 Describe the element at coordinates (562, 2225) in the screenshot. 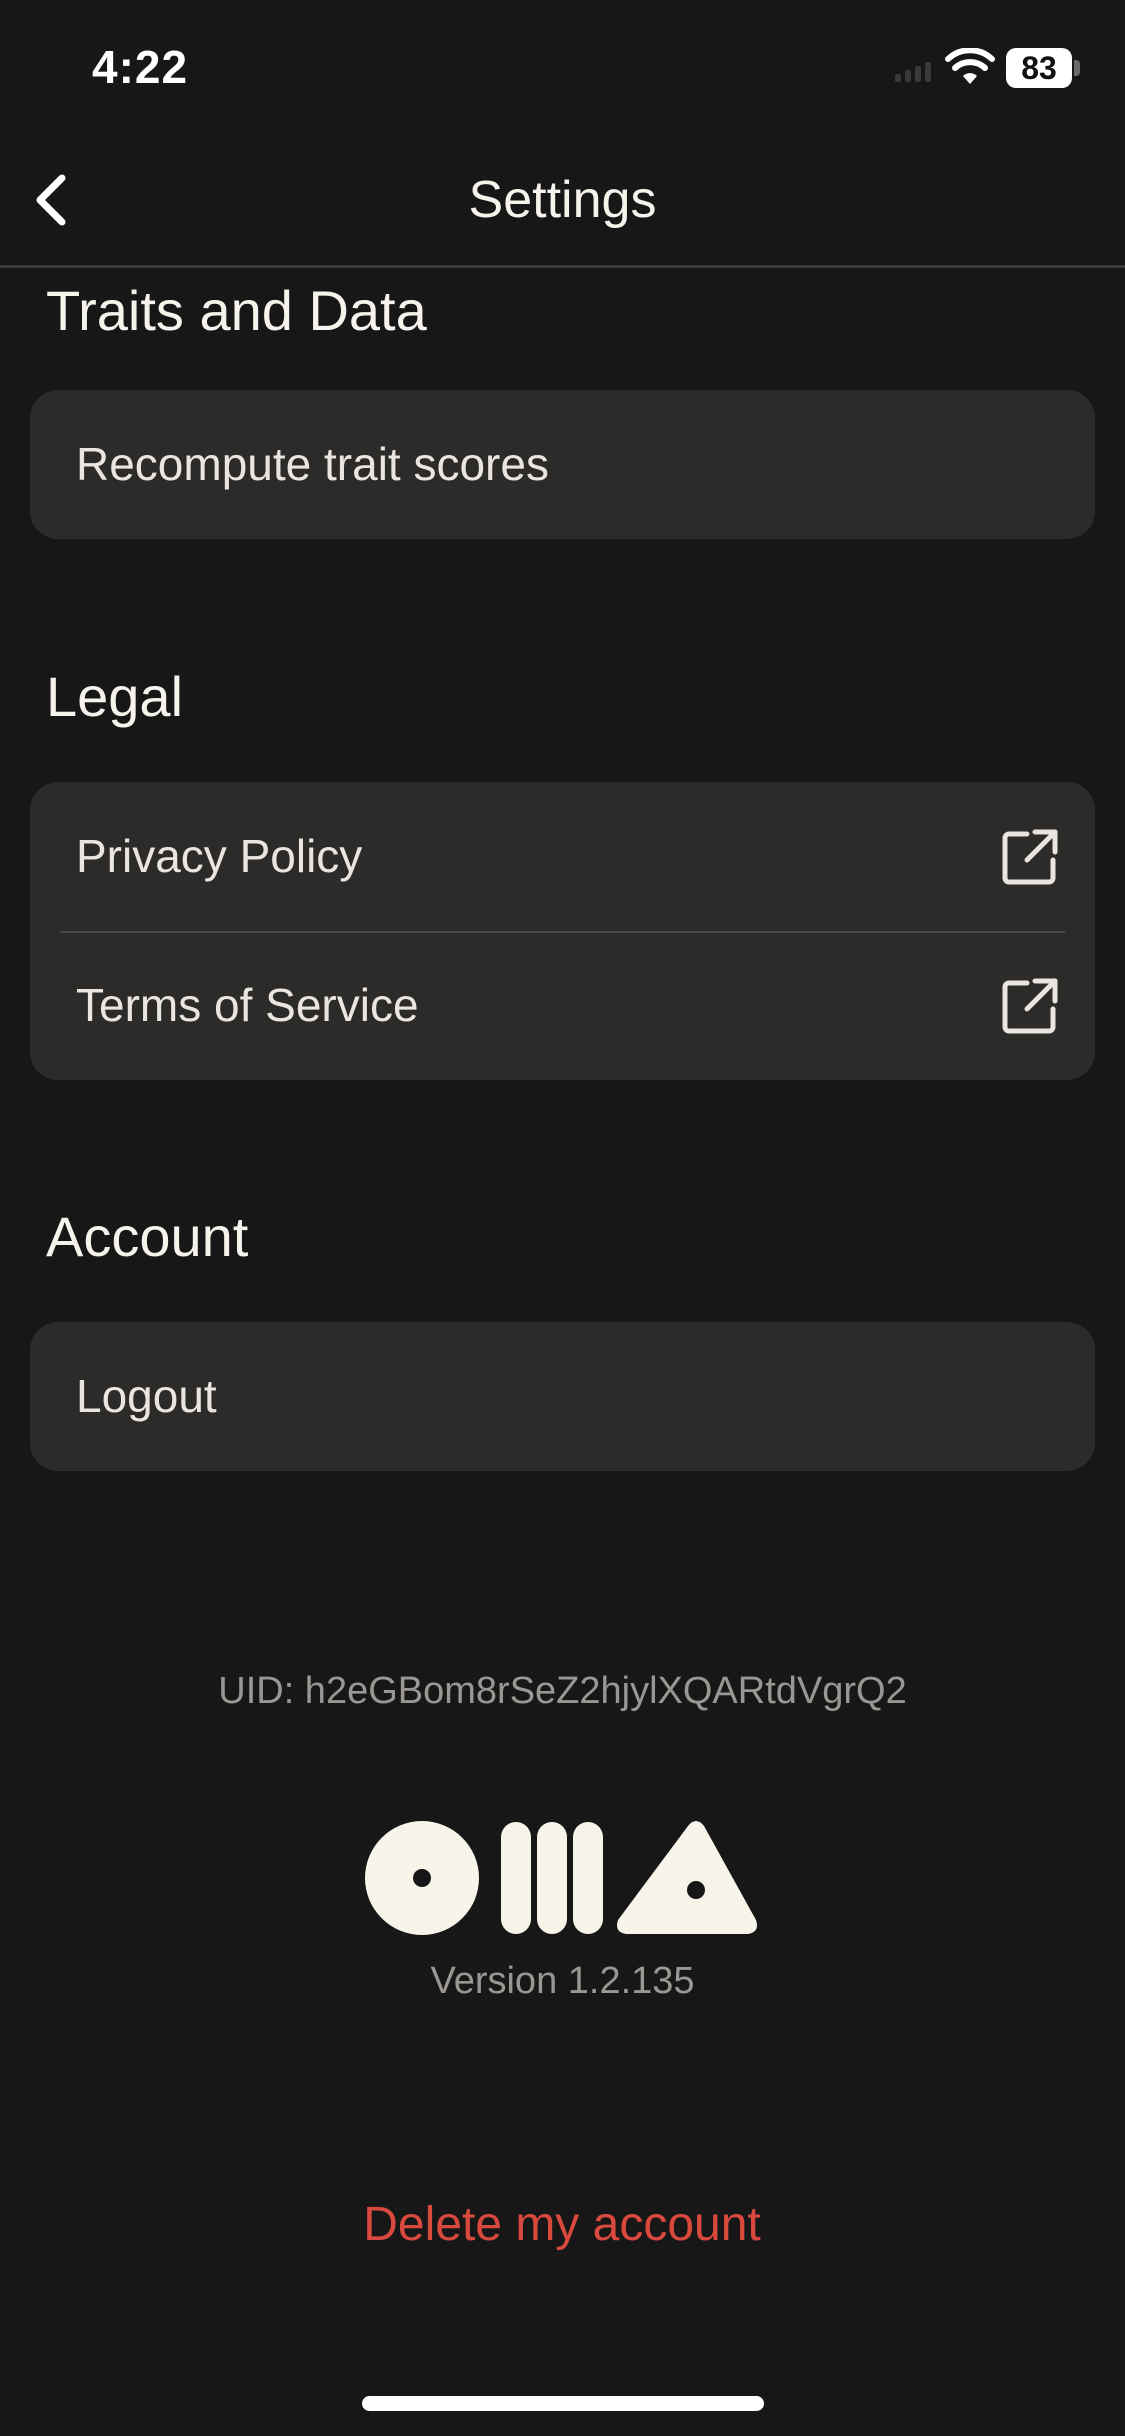

I see `delete-account-button: Delete my account` at that location.